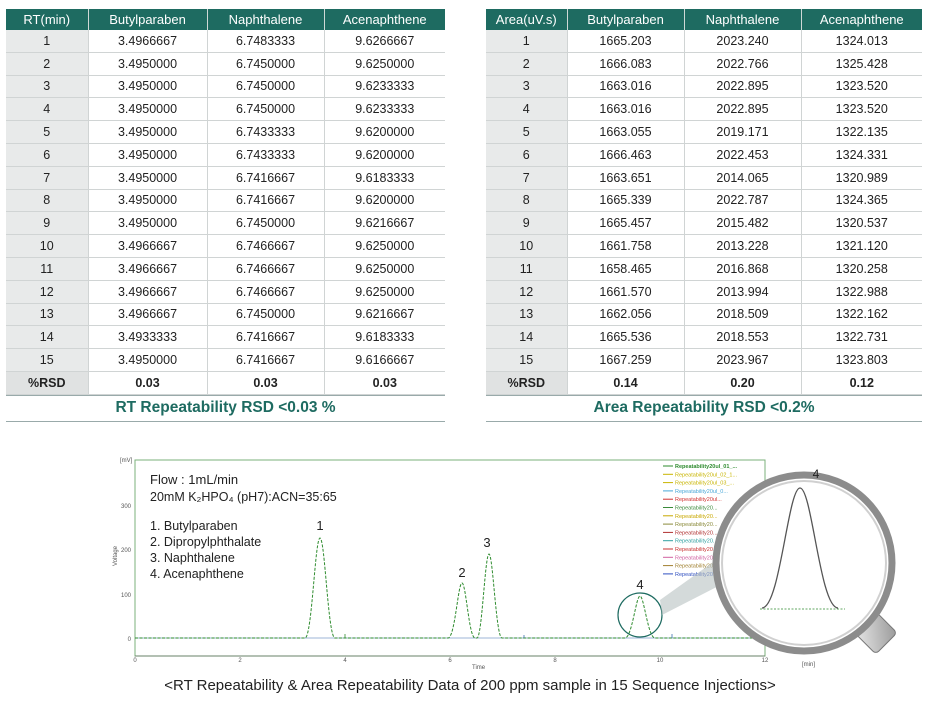  What do you see at coordinates (743, 223) in the screenshot?
I see `value-cell: 2015.482` at bounding box center [743, 223].